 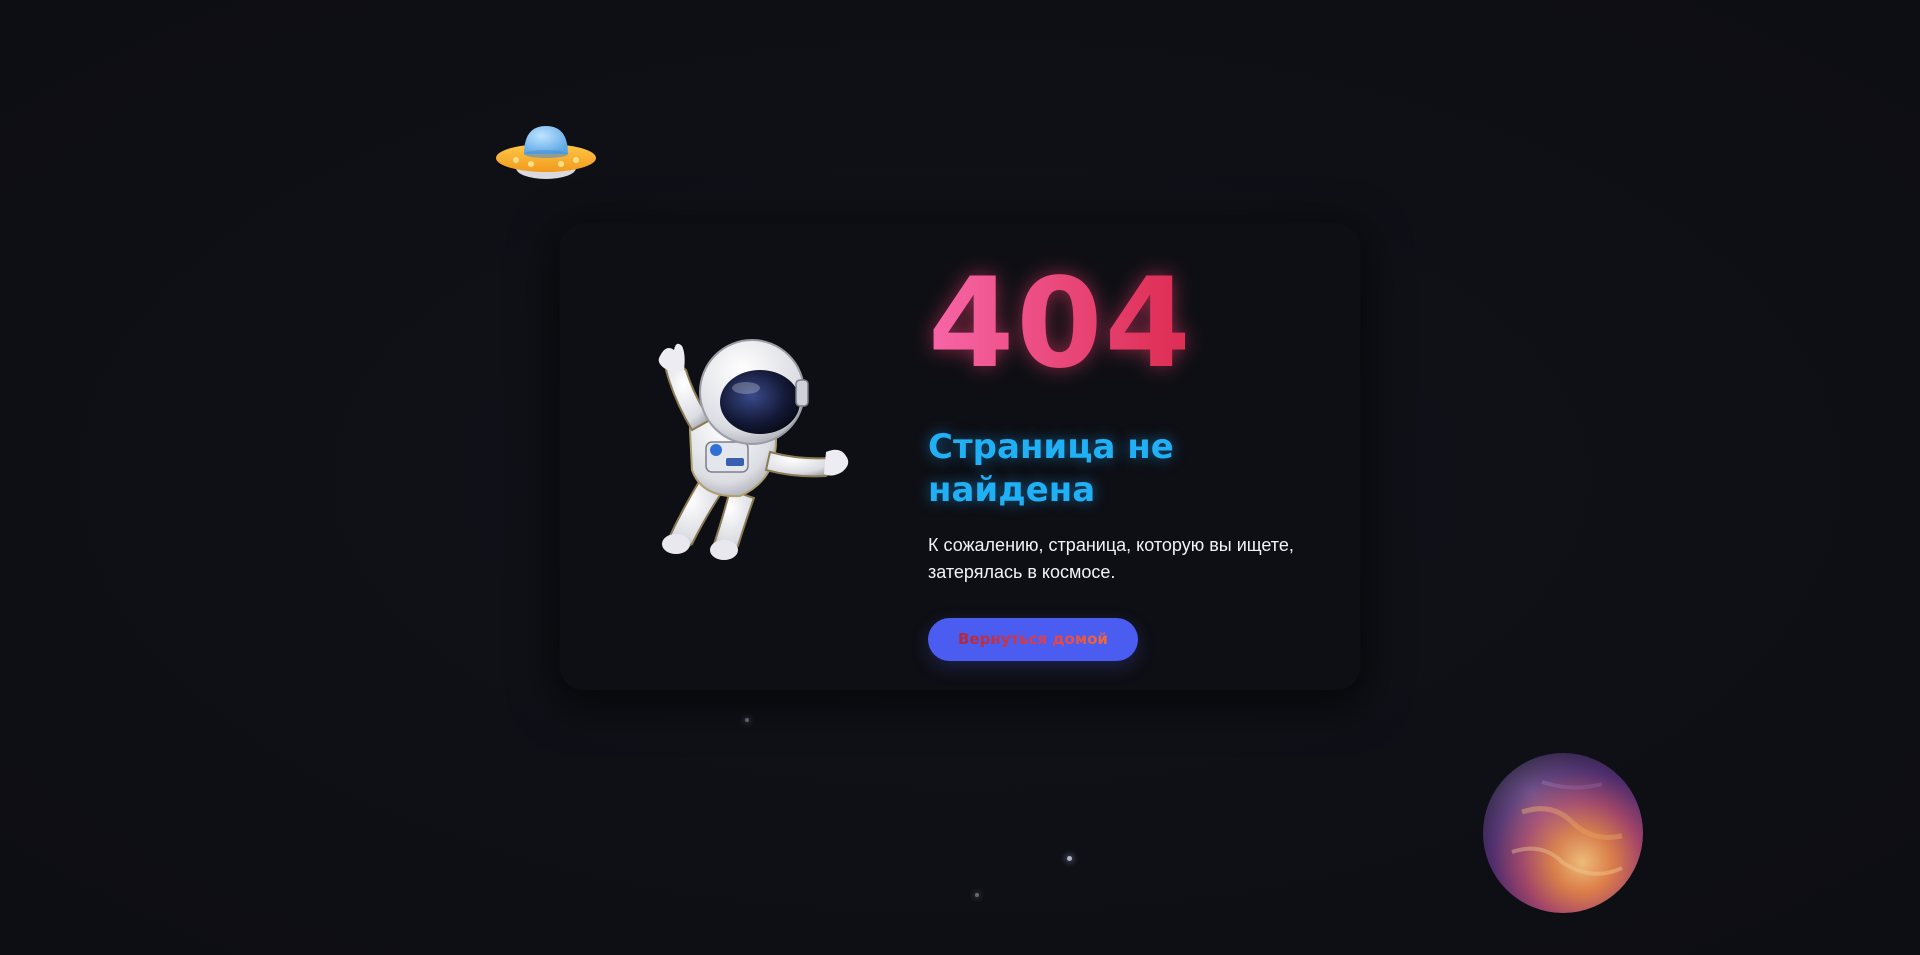 What do you see at coordinates (753, 449) in the screenshot?
I see `astronaut-illustration` at bounding box center [753, 449].